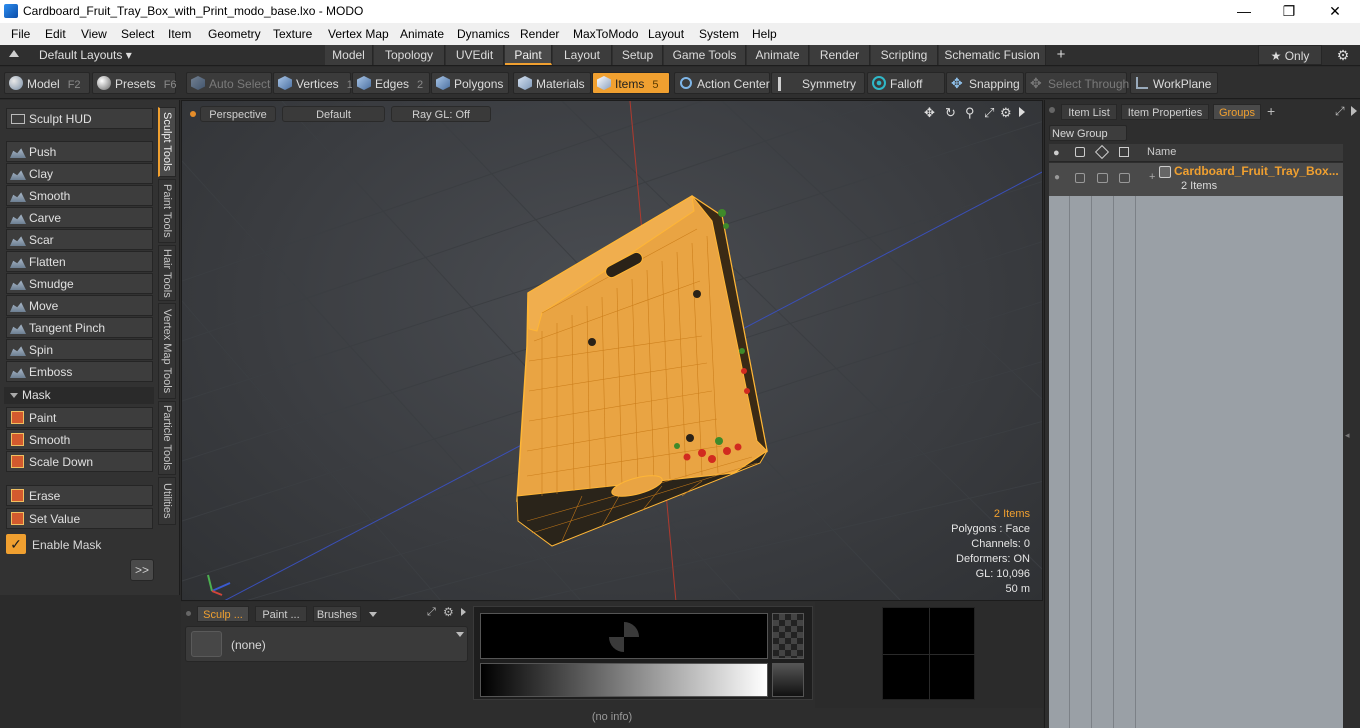  Describe the element at coordinates (79, 461) in the screenshot. I see `mask-scale-down-button: Scale Down` at that location.